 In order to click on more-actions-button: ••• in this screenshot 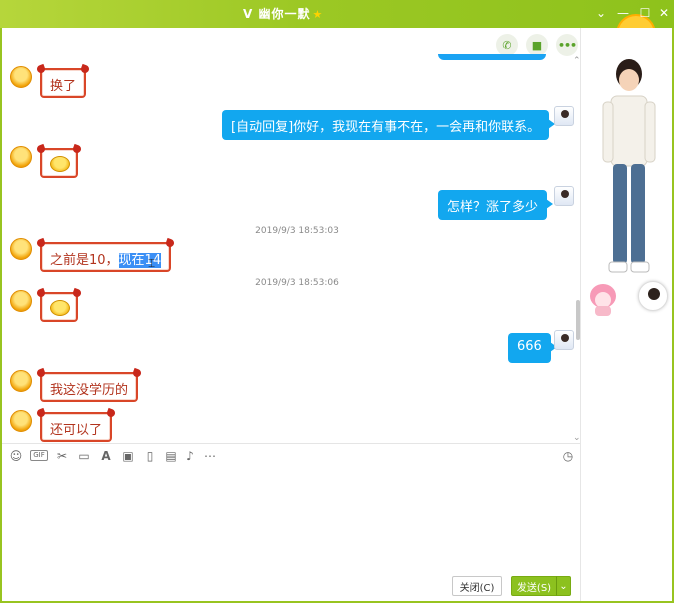, I will do `click(567, 45)`.